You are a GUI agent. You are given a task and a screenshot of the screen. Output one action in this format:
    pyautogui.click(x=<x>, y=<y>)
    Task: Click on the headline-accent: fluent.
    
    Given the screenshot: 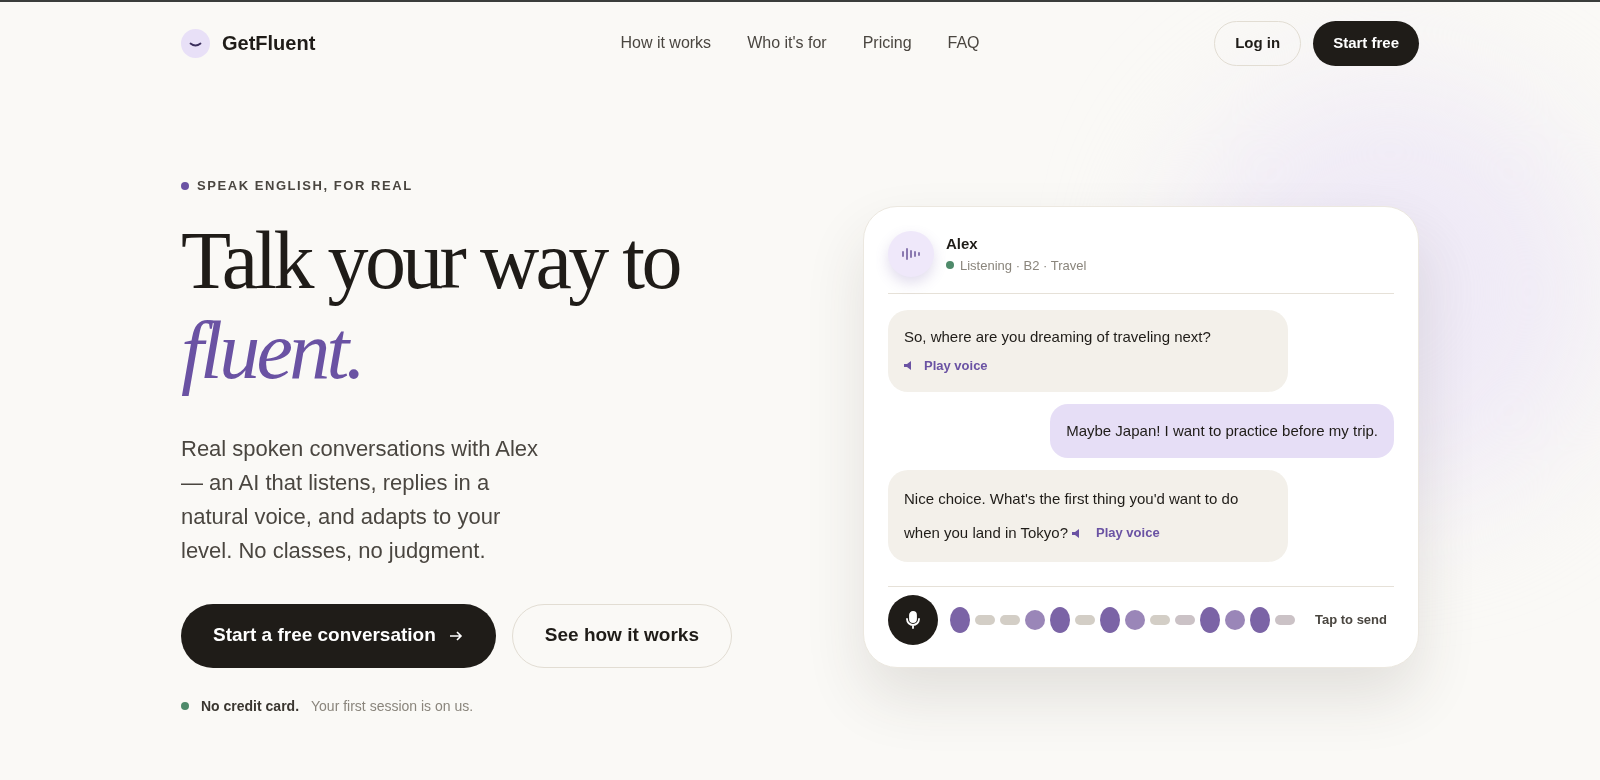 What is the action you would take?
    pyautogui.click(x=272, y=350)
    